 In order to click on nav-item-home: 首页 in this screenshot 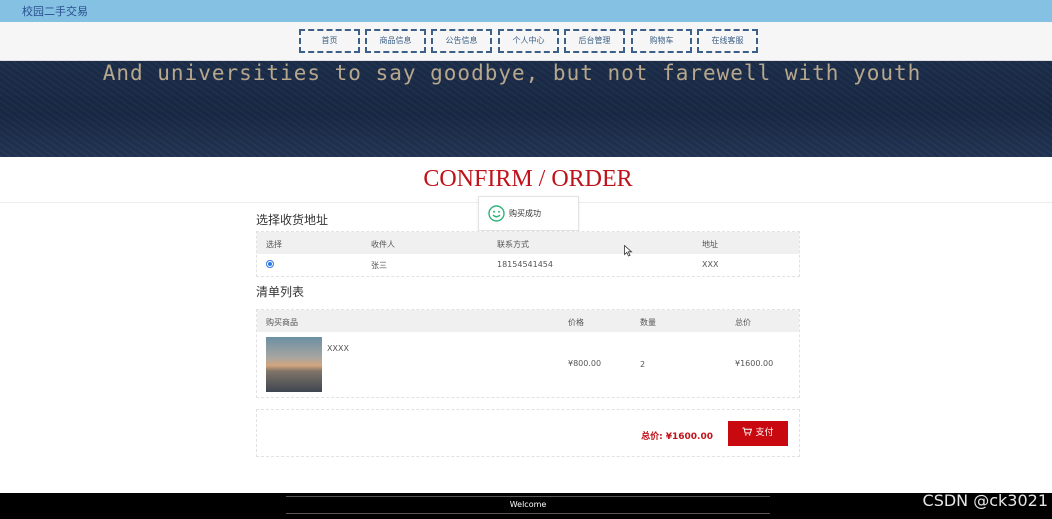, I will do `click(329, 41)`.